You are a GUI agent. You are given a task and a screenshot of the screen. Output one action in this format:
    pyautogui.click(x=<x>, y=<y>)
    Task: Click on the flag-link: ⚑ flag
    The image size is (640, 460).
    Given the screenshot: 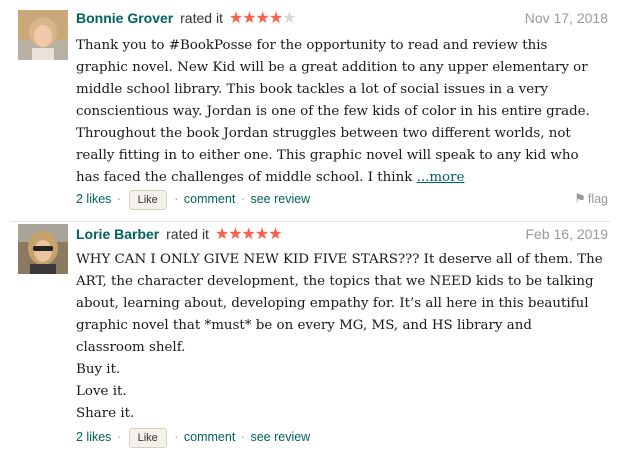 What is the action you would take?
    pyautogui.click(x=591, y=199)
    